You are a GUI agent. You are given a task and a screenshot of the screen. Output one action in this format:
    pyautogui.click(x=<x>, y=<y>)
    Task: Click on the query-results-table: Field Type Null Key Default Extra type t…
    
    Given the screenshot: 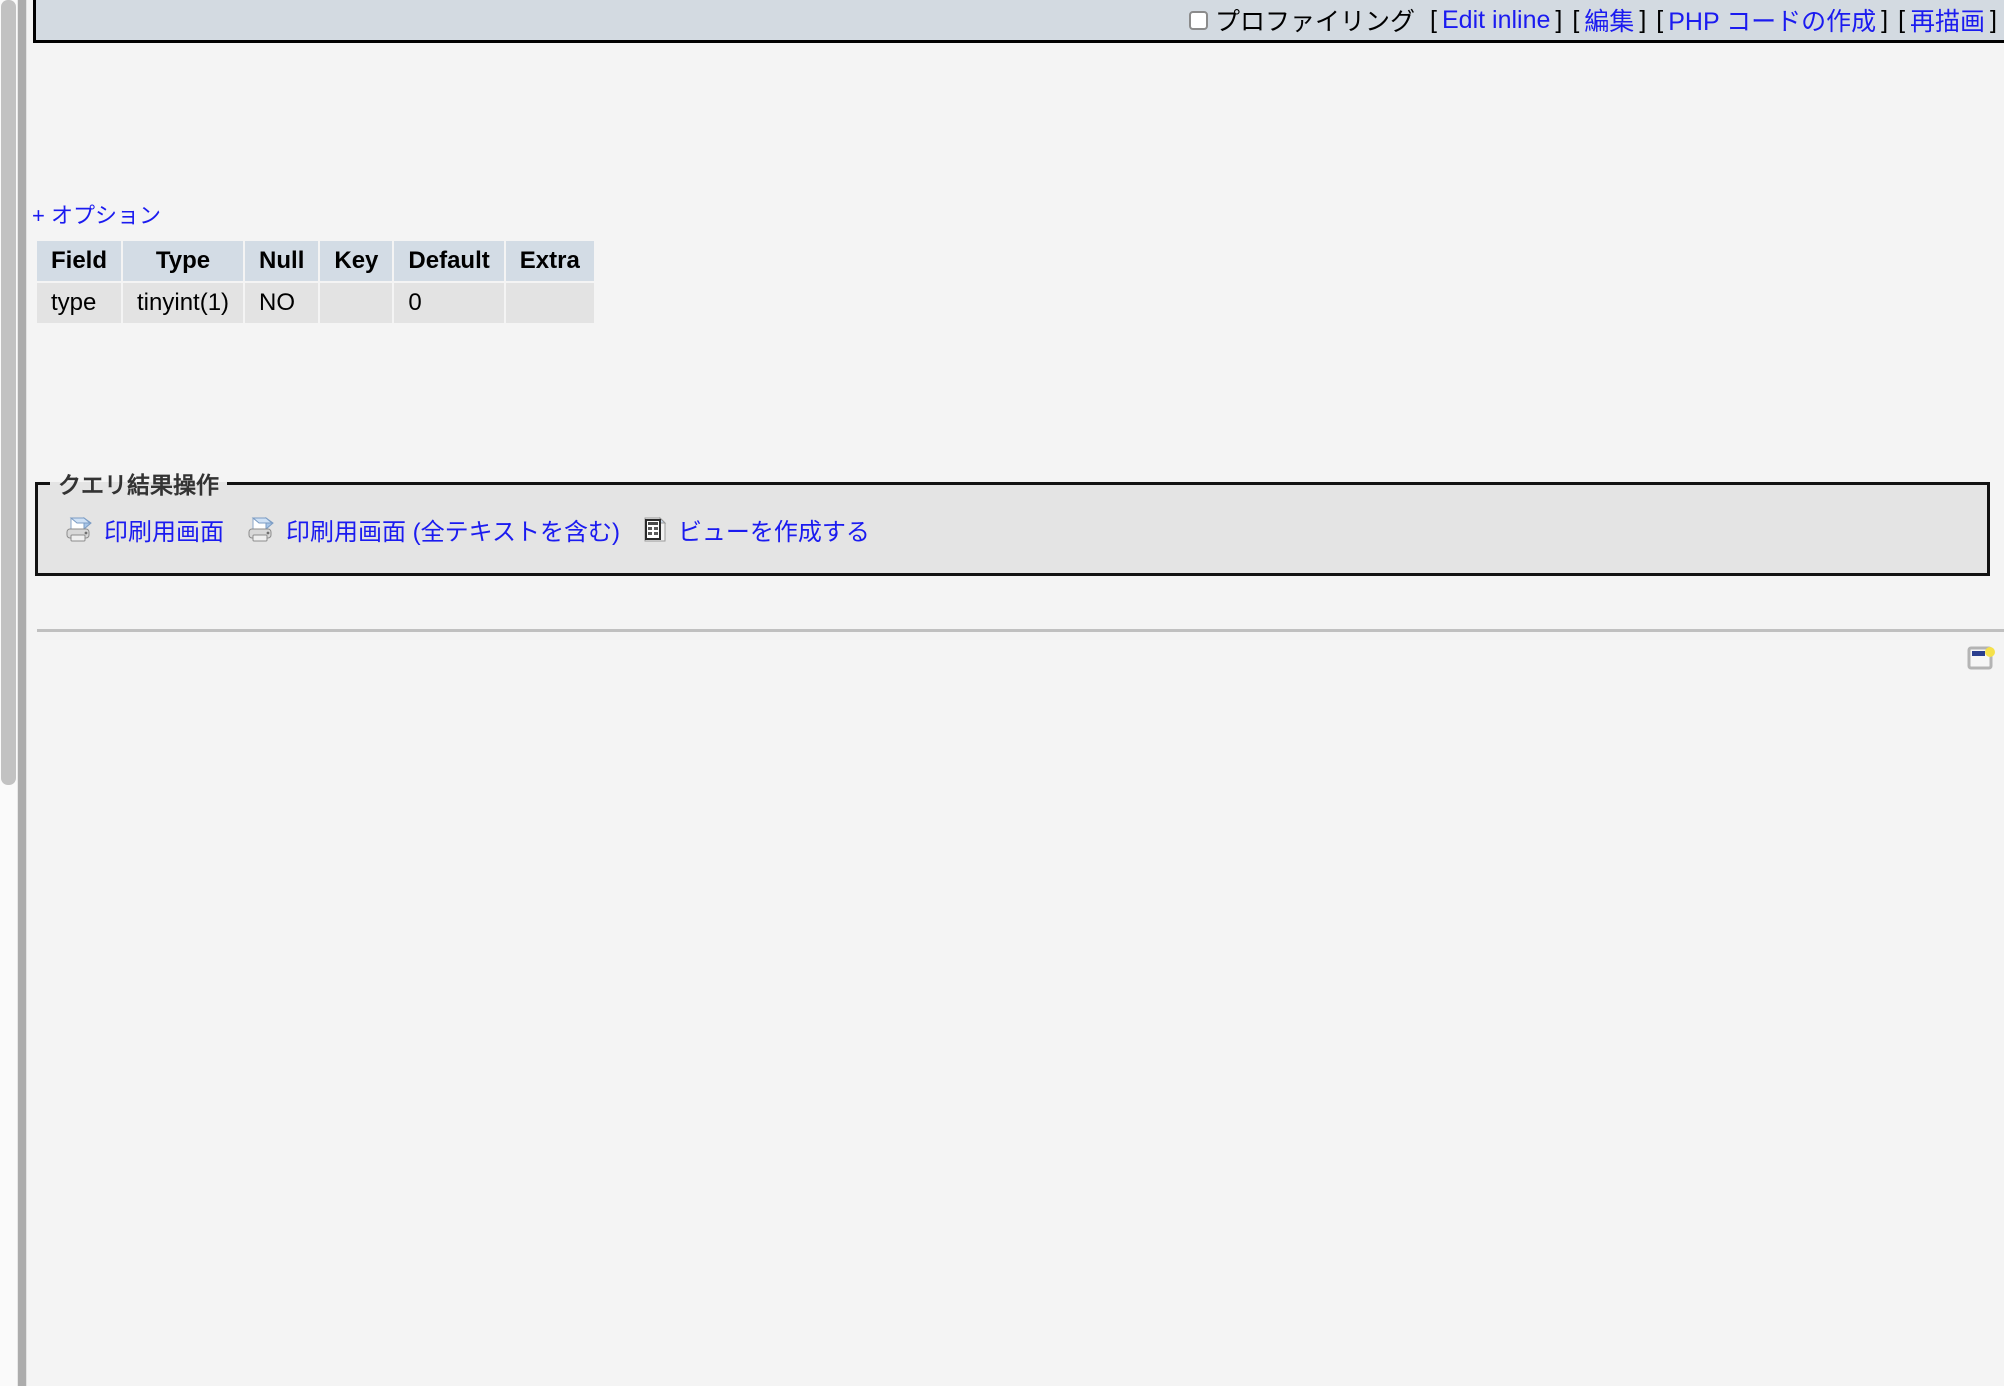 What is the action you would take?
    pyautogui.click(x=315, y=282)
    